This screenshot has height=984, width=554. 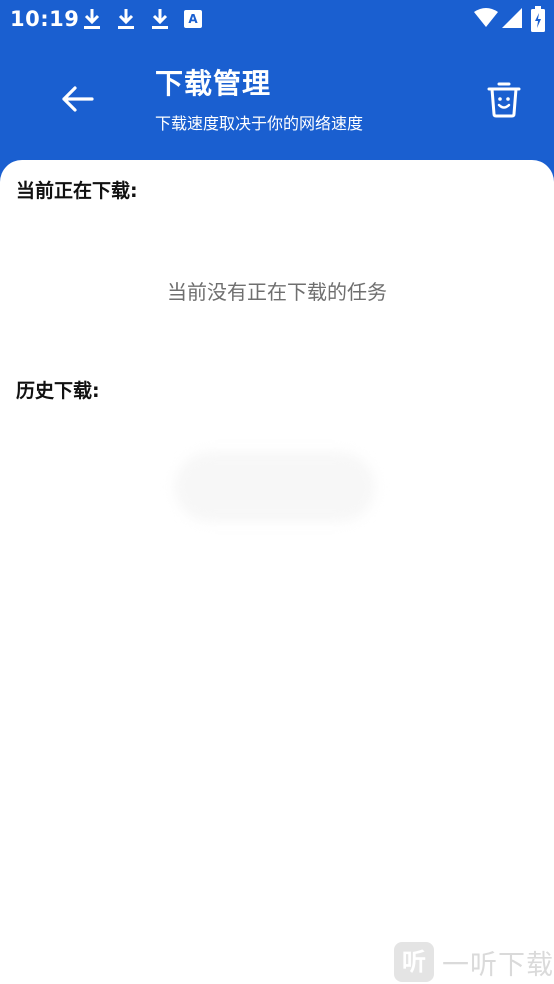 I want to click on page-subtitle: 下载速度取决于你的网络速度, so click(x=259, y=123).